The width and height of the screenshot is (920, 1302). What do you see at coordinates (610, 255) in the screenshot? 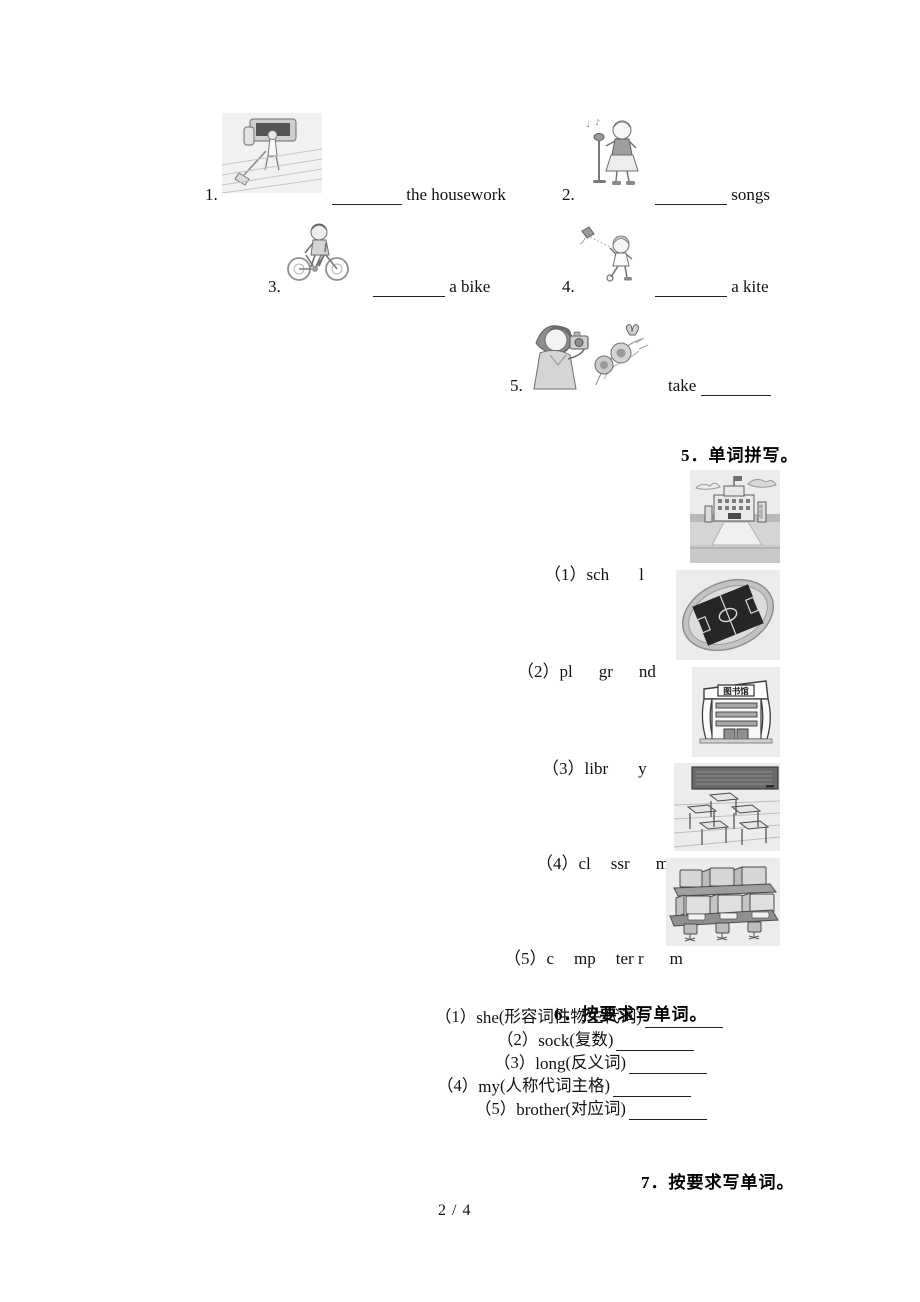
I see `girl-flying-kite-picture` at bounding box center [610, 255].